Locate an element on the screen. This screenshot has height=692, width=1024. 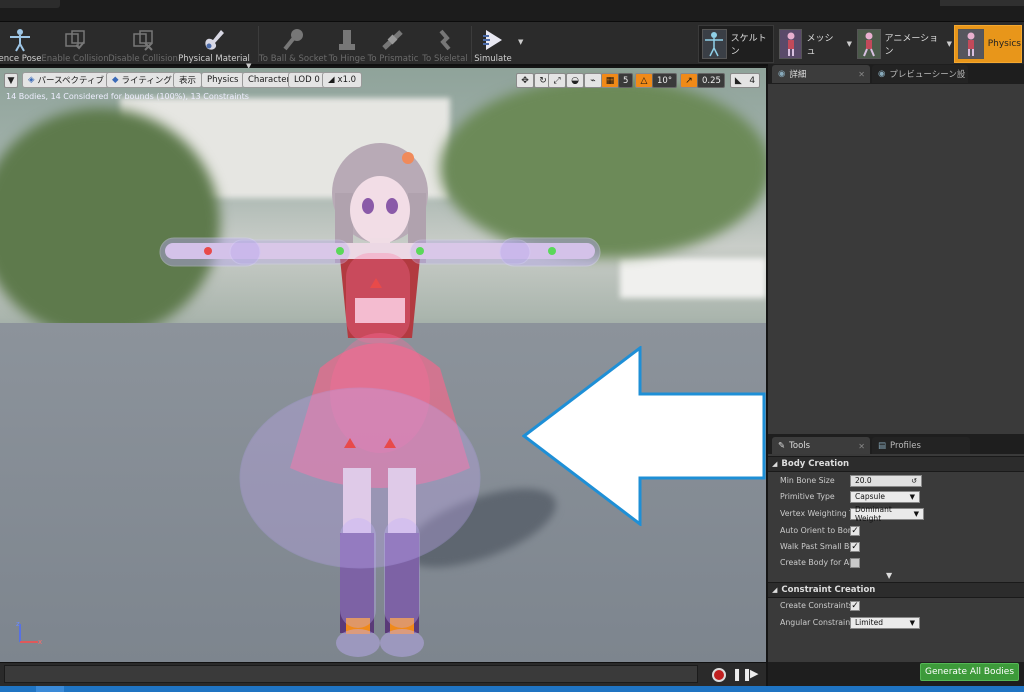
physical-material-button: Physical Material is located at coordinates (214, 44).